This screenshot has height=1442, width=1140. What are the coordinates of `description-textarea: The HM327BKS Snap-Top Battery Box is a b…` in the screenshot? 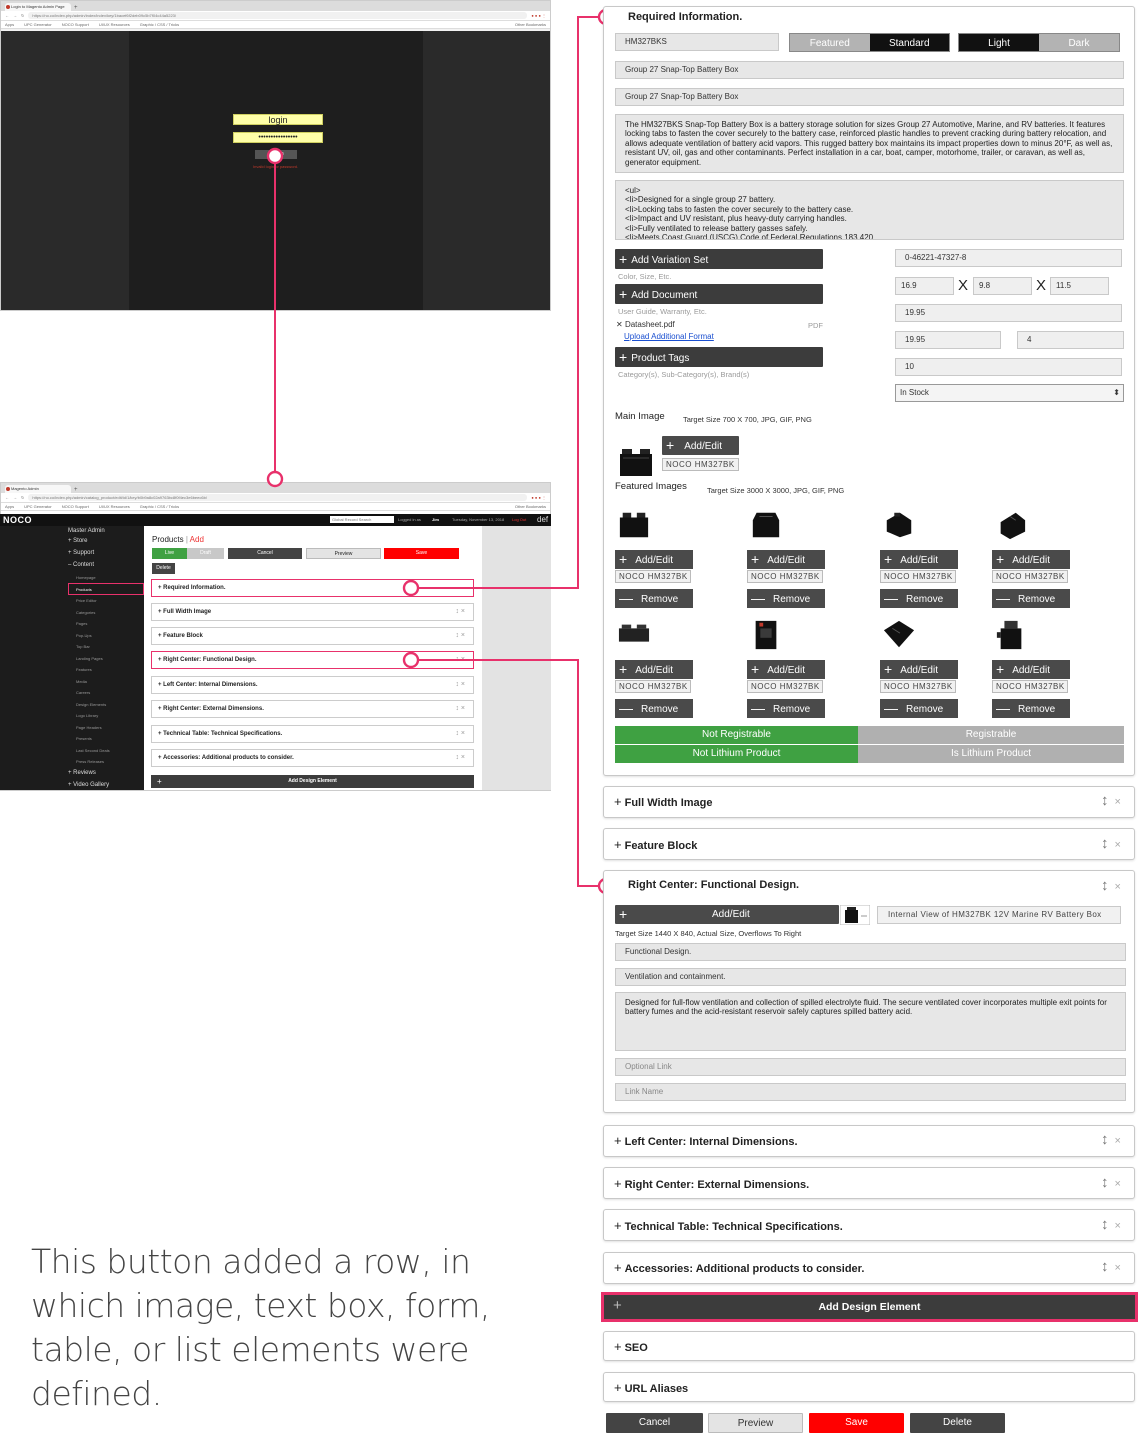 It's located at (869, 143).